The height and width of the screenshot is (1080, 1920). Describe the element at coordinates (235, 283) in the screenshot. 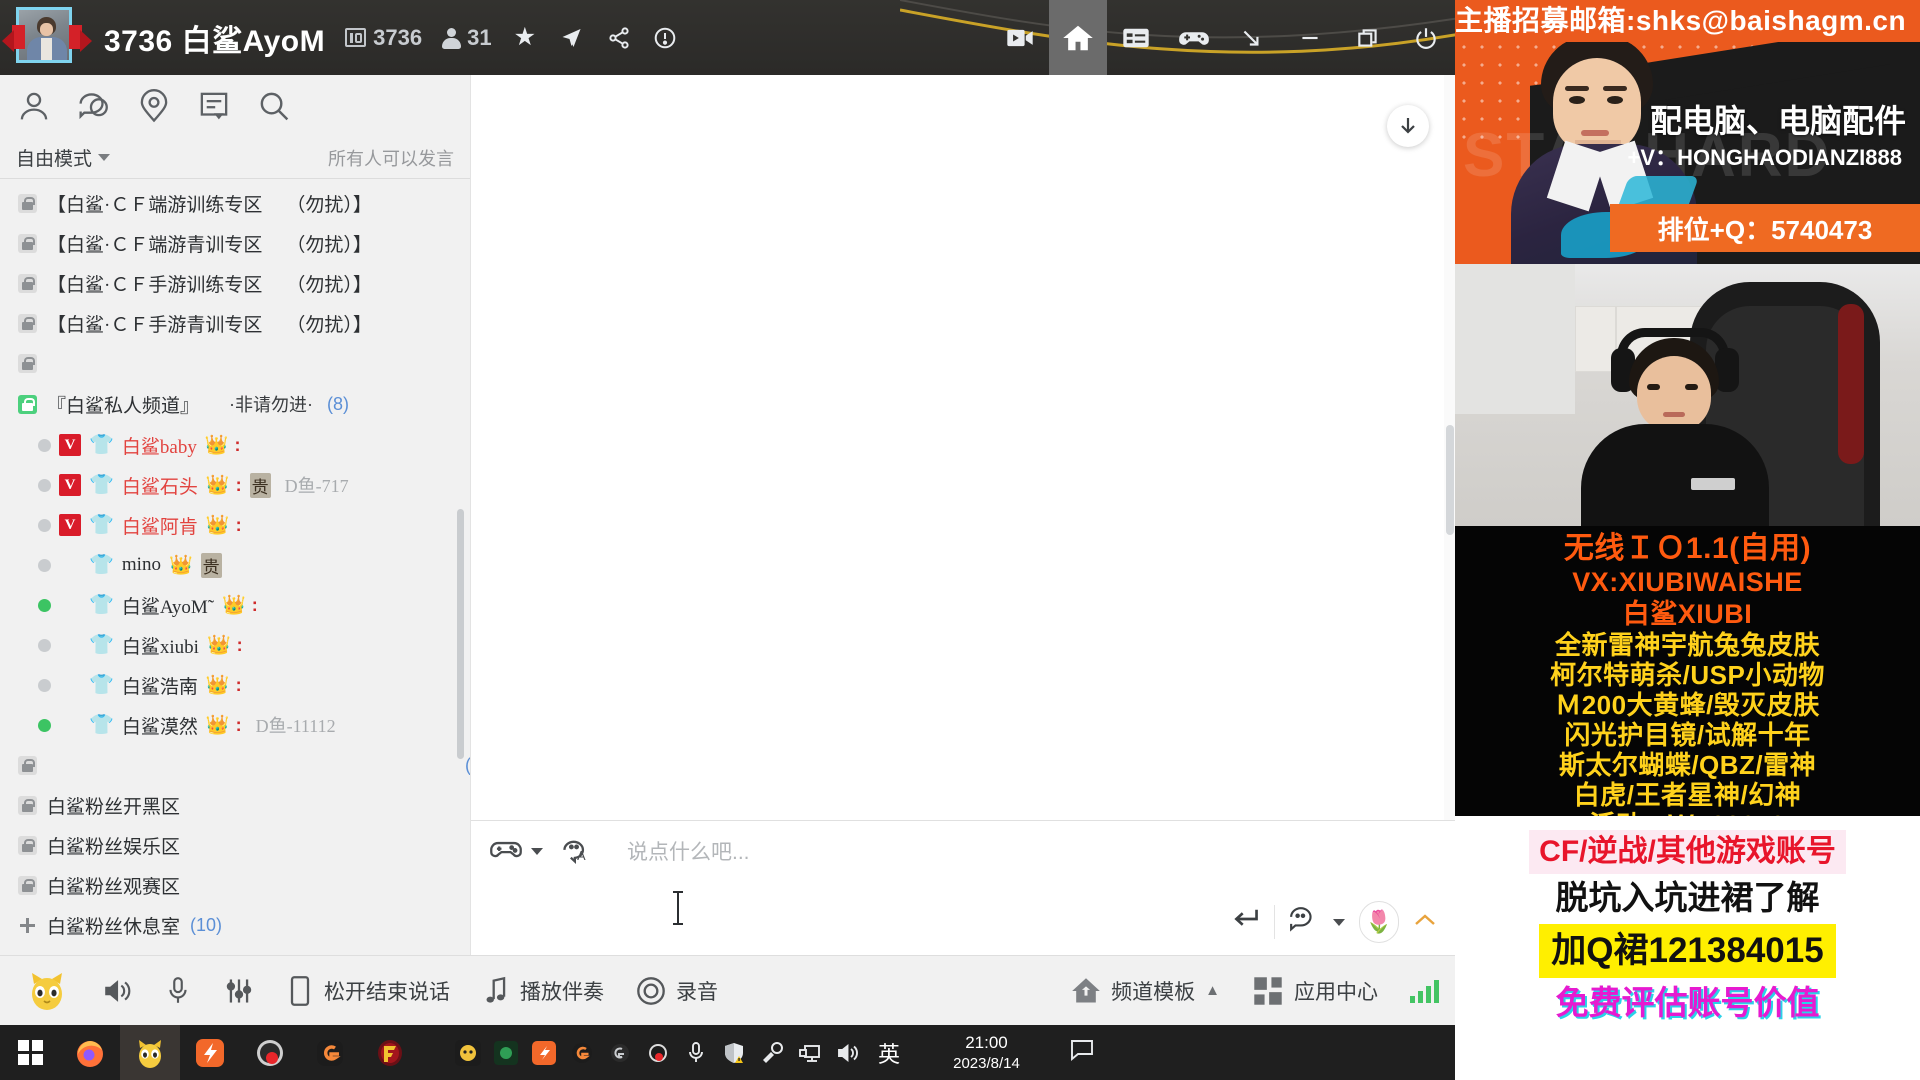

I see `channel-item: 【白鲨·ＣＦ手游训练专区 （勿扰）】` at that location.